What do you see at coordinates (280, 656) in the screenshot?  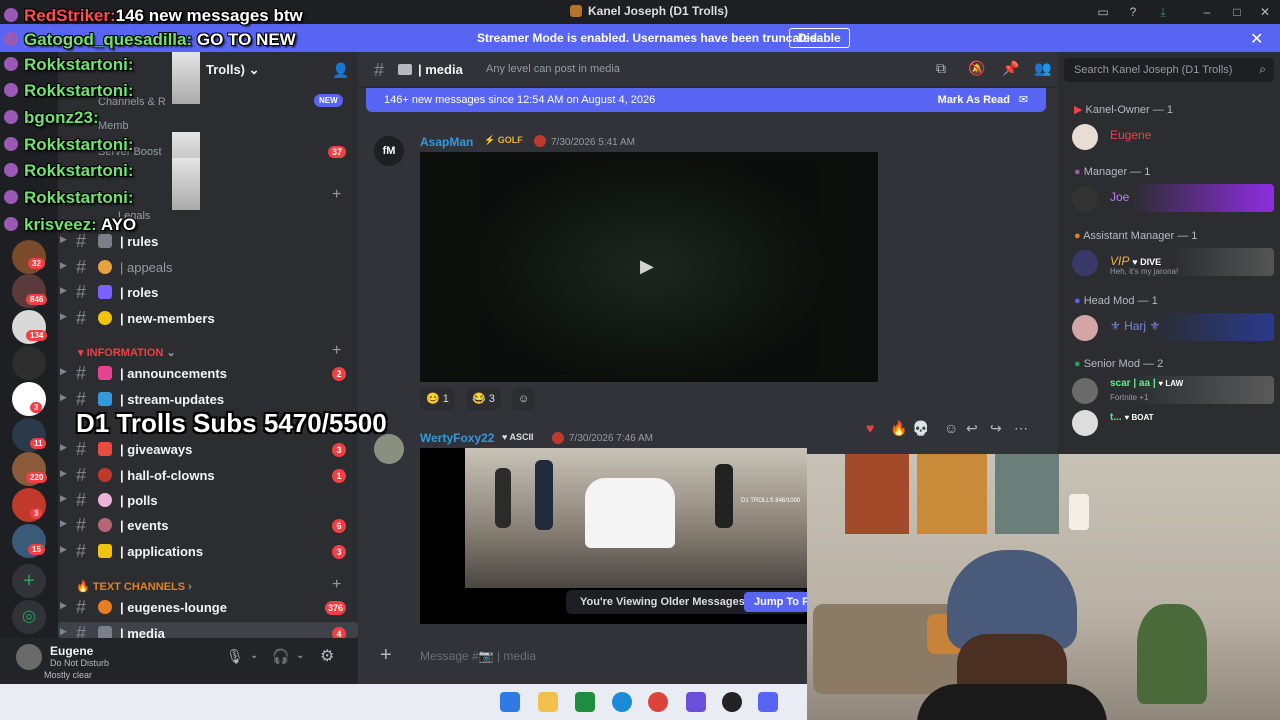 I see `headphones-icon: 🎧` at bounding box center [280, 656].